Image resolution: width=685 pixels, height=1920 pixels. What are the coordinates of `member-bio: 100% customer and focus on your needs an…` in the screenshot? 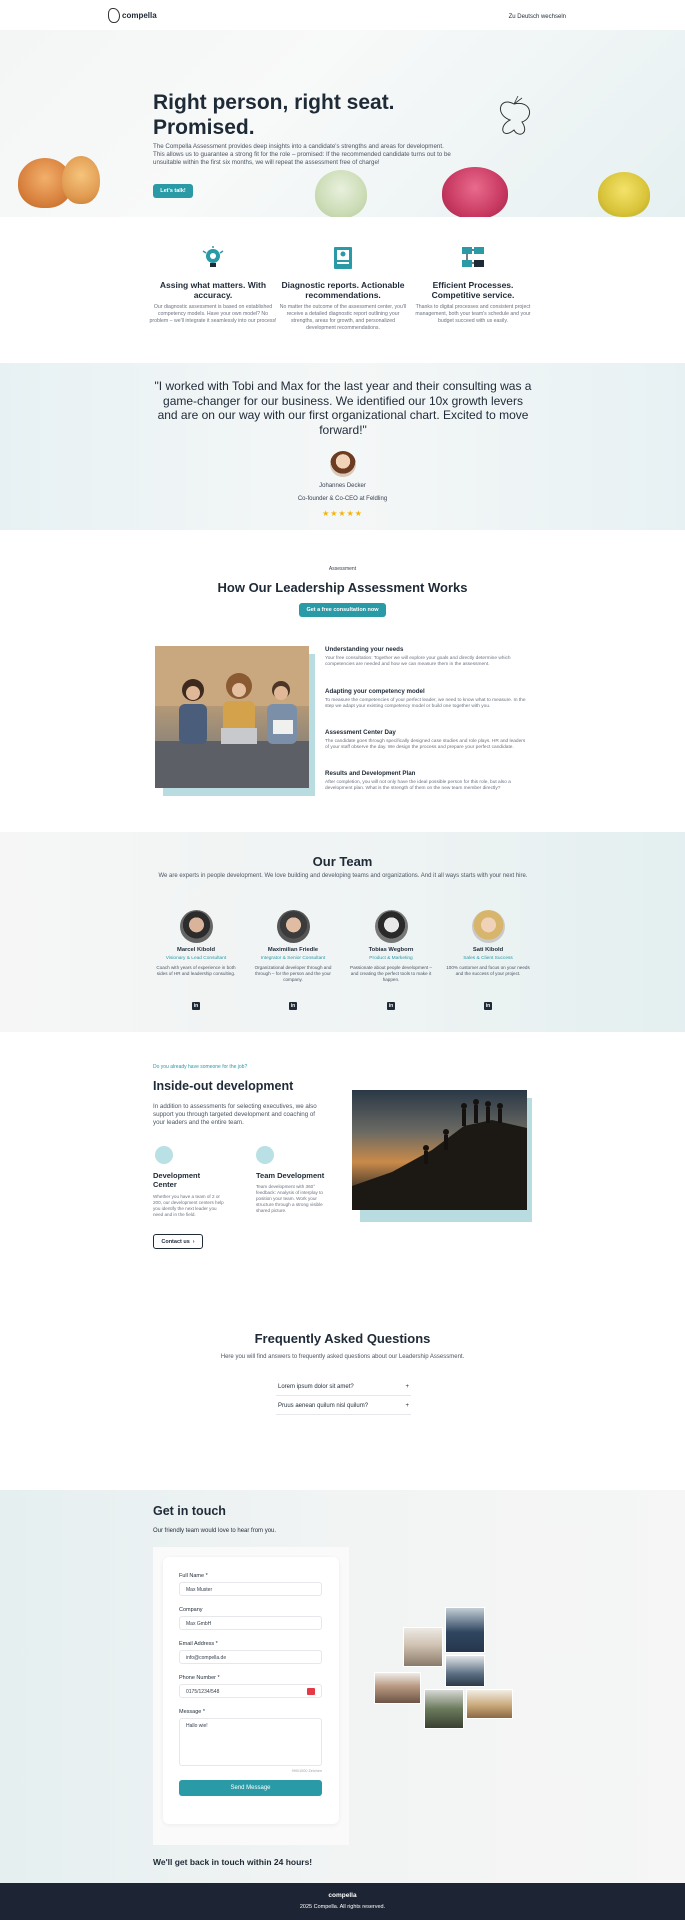 It's located at (488, 970).